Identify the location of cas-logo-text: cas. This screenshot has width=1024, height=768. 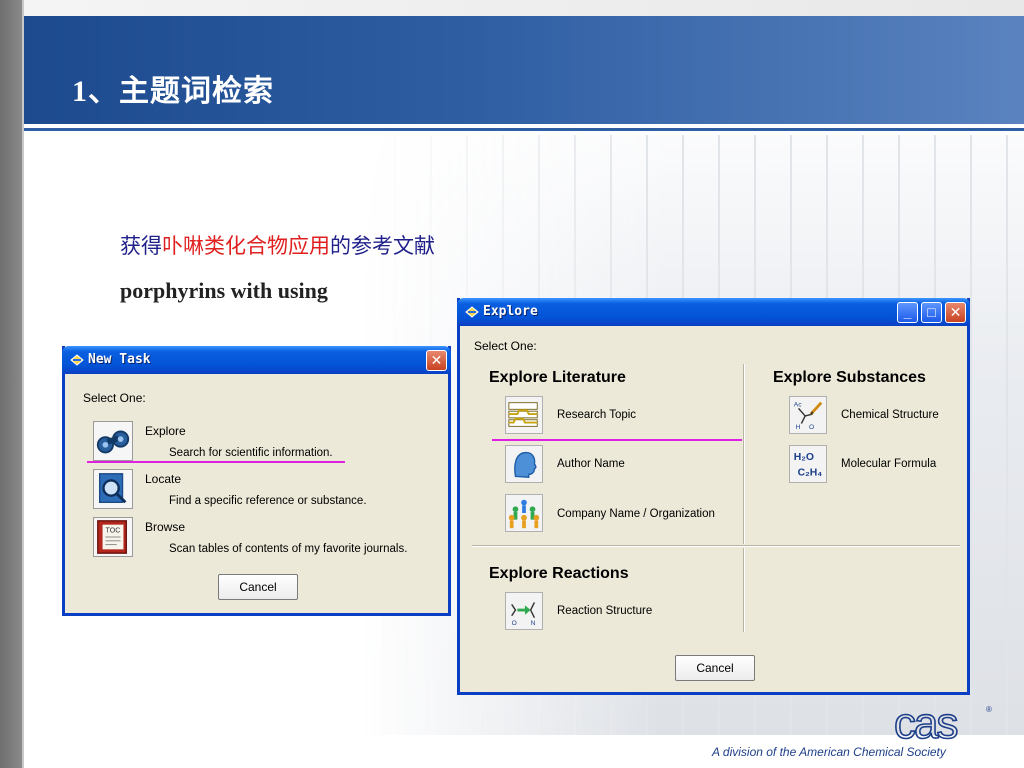
(925, 722).